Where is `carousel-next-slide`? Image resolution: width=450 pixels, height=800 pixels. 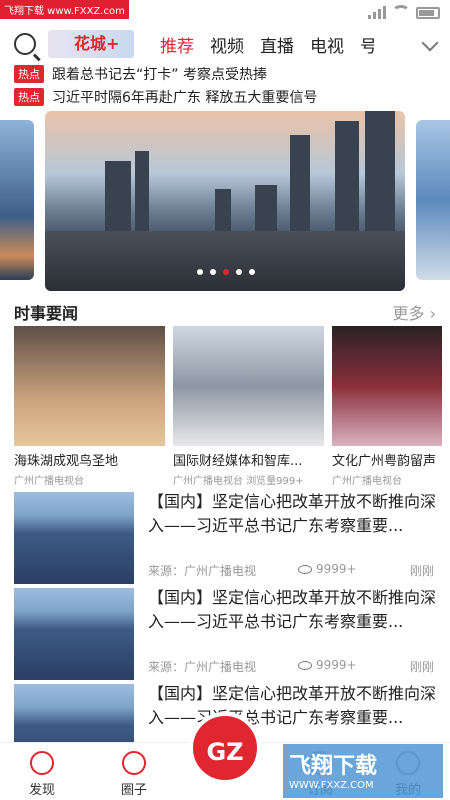 carousel-next-slide is located at coordinates (433, 200).